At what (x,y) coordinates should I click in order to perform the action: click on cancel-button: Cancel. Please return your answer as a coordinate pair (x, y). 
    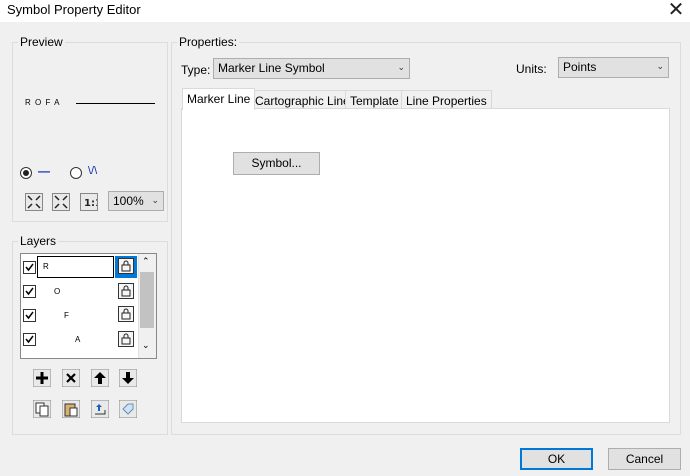
    Looking at the image, I should click on (644, 459).